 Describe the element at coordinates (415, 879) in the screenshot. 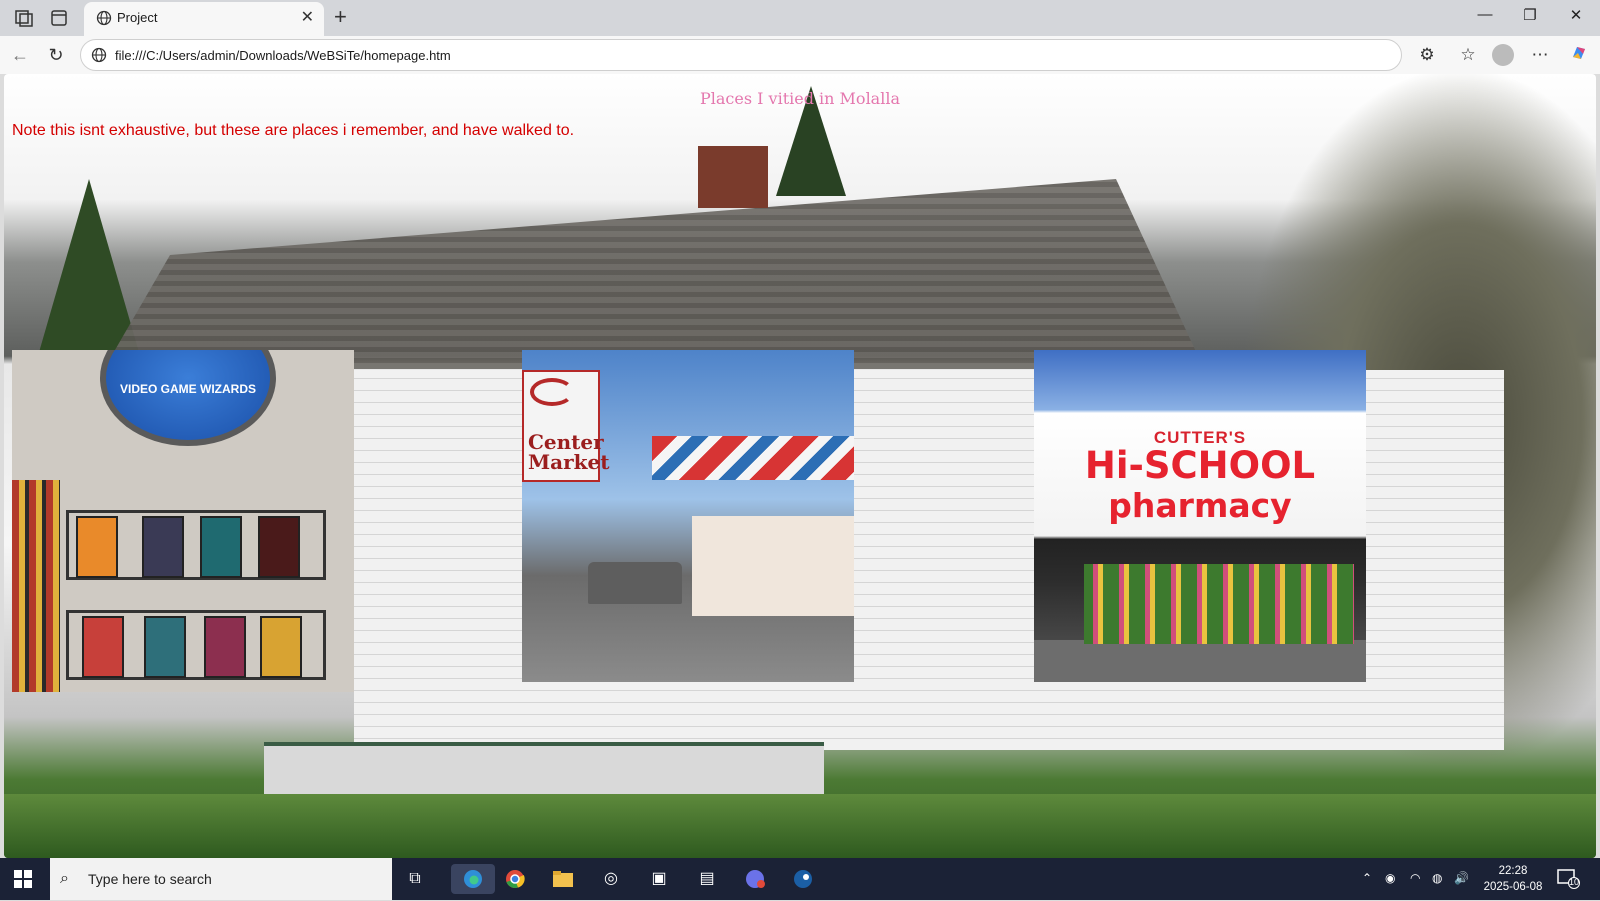

I see `task-view-icon: ⧉` at that location.